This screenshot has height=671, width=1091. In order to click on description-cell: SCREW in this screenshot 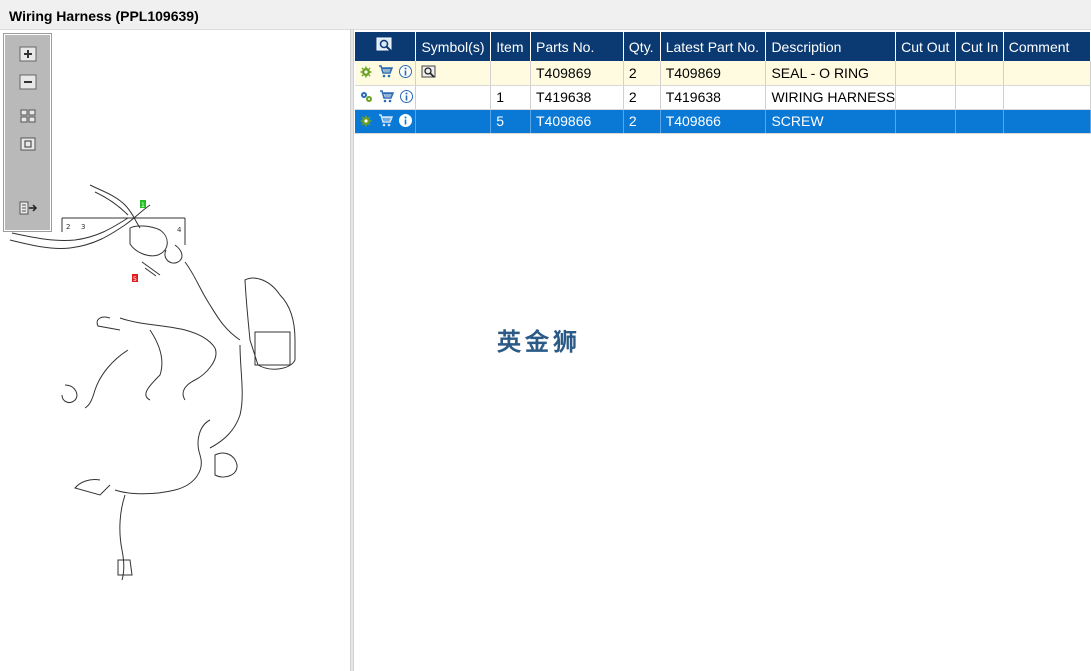, I will do `click(831, 121)`.